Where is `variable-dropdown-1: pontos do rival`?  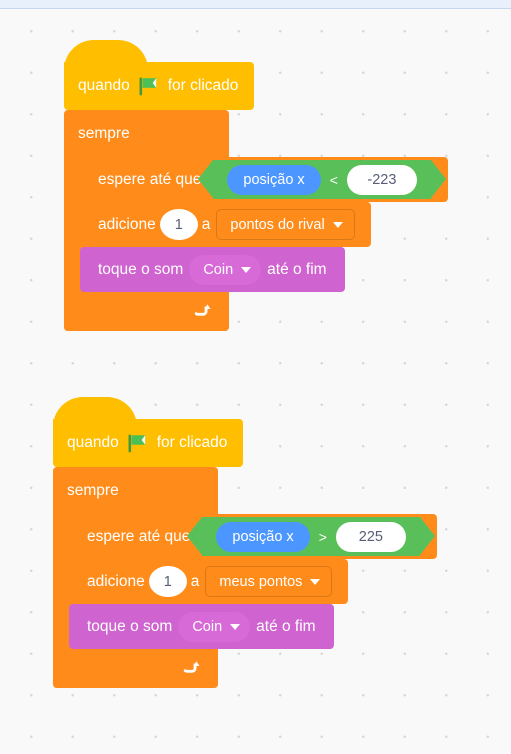 variable-dropdown-1: pontos do rival is located at coordinates (285, 224).